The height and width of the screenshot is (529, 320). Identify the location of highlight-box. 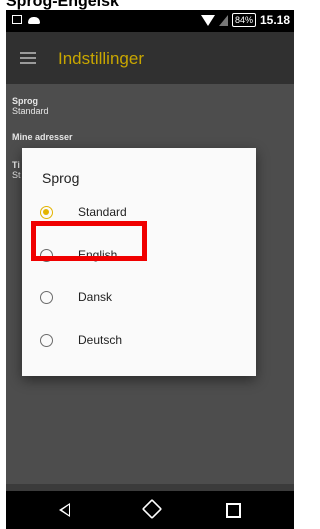
(89, 241).